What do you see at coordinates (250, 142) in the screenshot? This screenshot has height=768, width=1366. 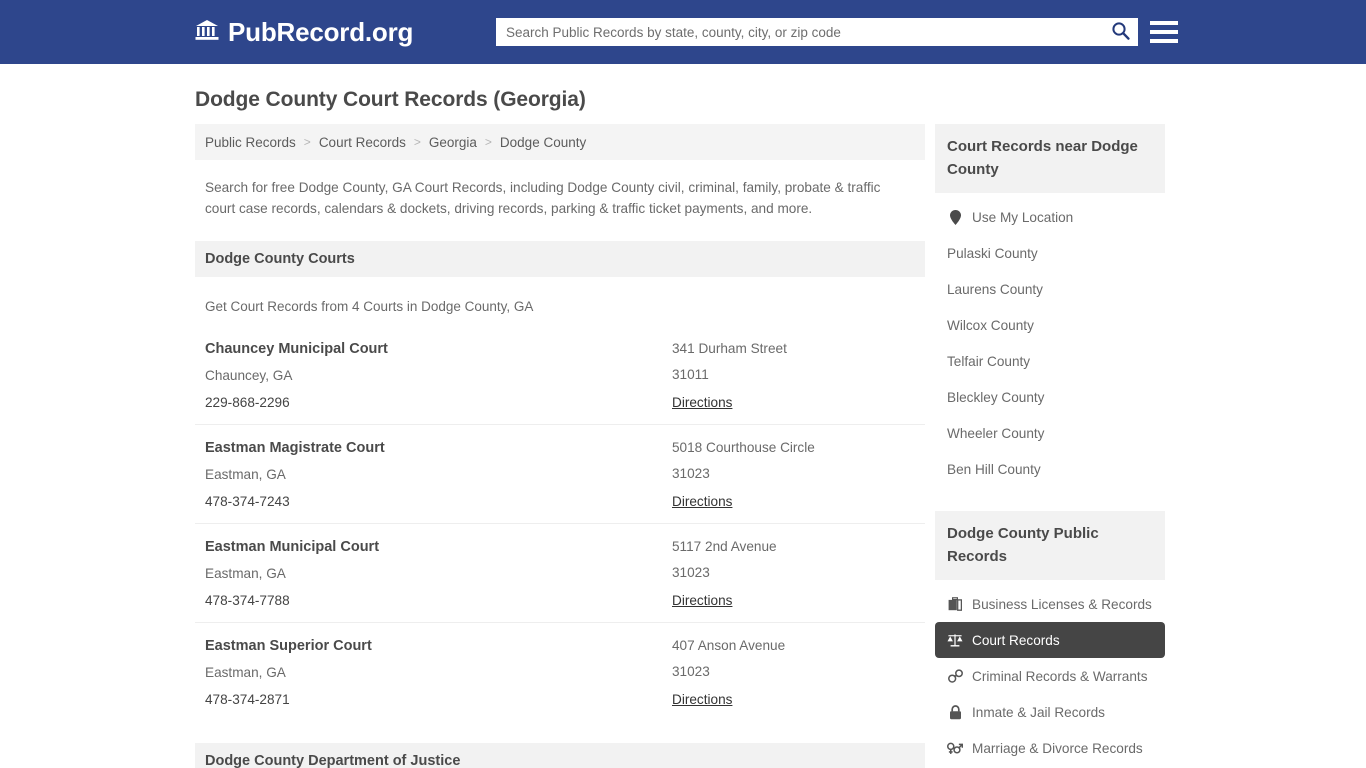 I see `breadcrumb-item-public-records: Public Records` at bounding box center [250, 142].